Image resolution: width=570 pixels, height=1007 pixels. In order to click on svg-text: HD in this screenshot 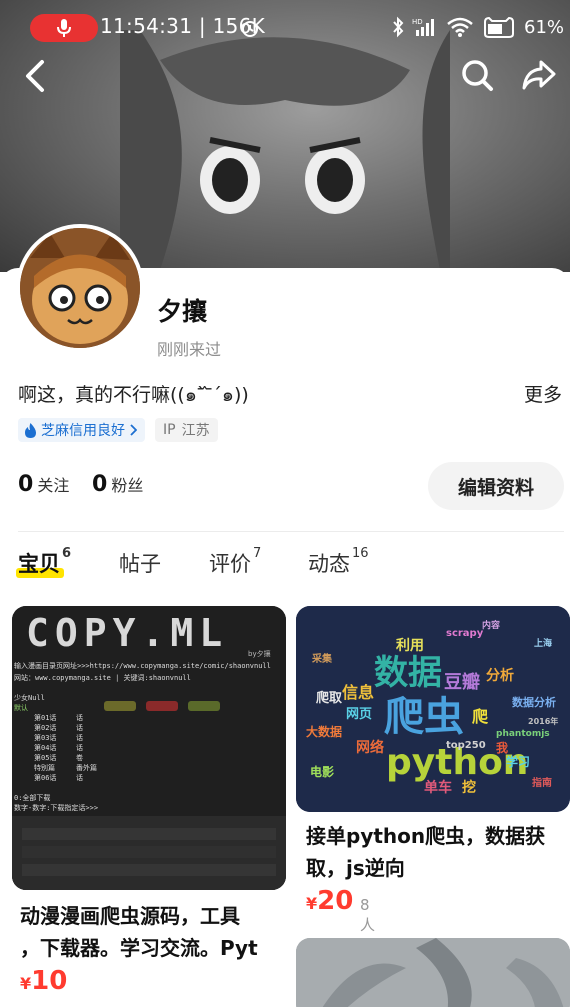, I will do `click(417, 22)`.